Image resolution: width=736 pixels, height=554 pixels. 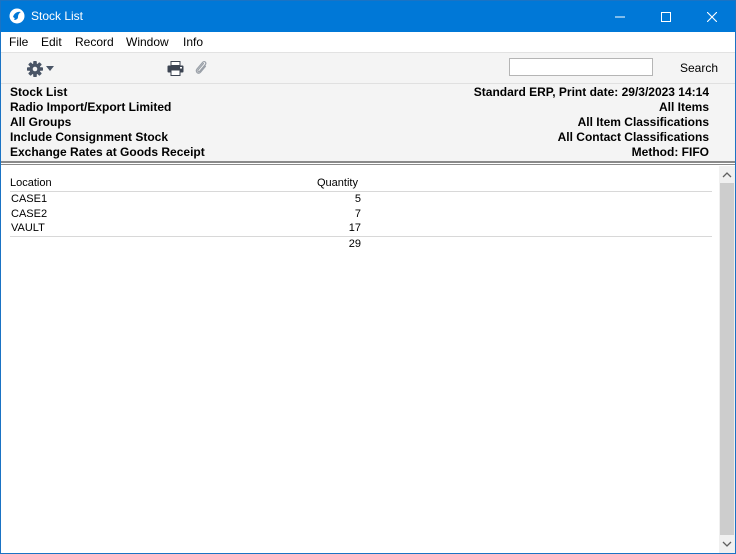 I want to click on vertical-scrollbar, so click(x=727, y=359).